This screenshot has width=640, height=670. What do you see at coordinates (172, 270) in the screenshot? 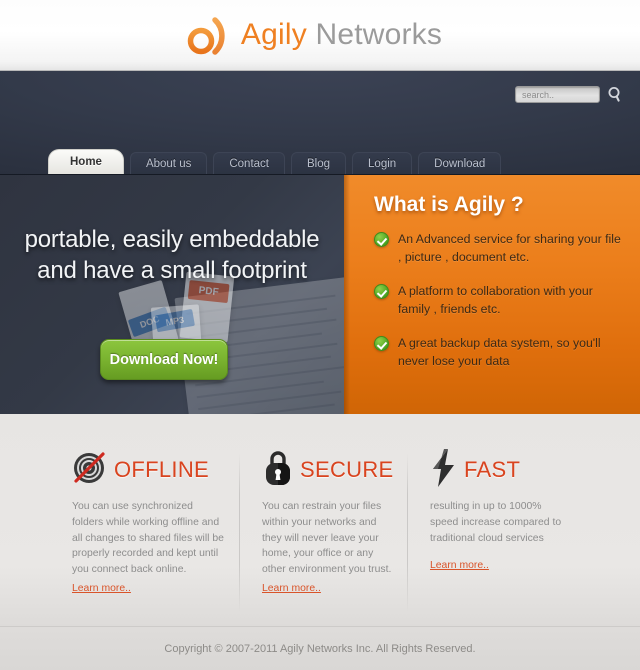
I see `hero-headline-line2: and have a small footprint` at bounding box center [172, 270].